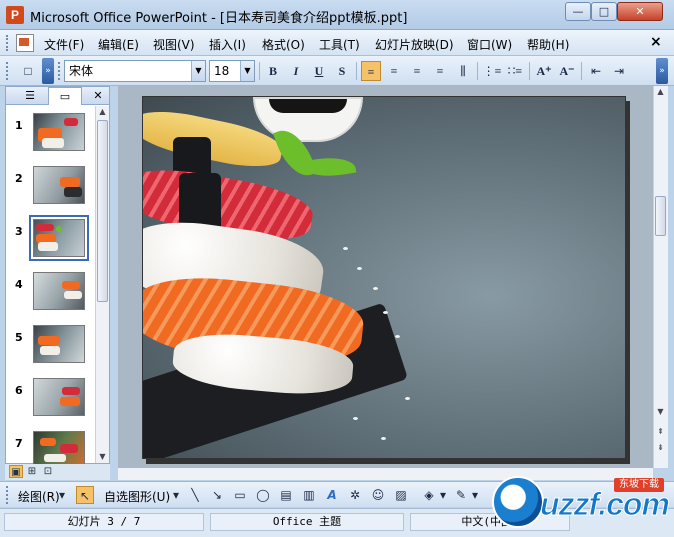  Describe the element at coordinates (308, 119) in the screenshot. I see `soy-sauce-bowl` at that location.